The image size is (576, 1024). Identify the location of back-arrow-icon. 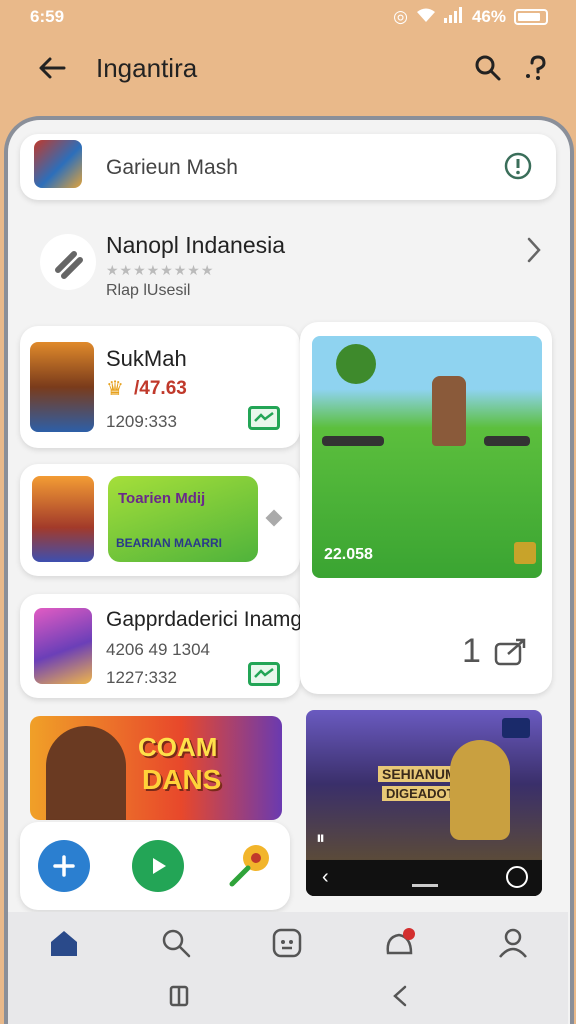
(52, 68).